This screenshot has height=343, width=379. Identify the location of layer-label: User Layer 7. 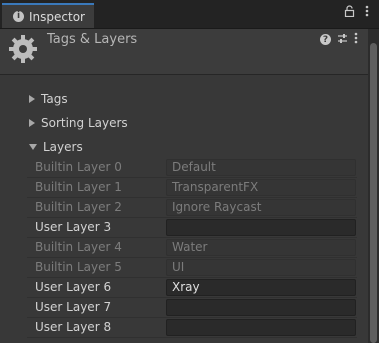
(73, 307).